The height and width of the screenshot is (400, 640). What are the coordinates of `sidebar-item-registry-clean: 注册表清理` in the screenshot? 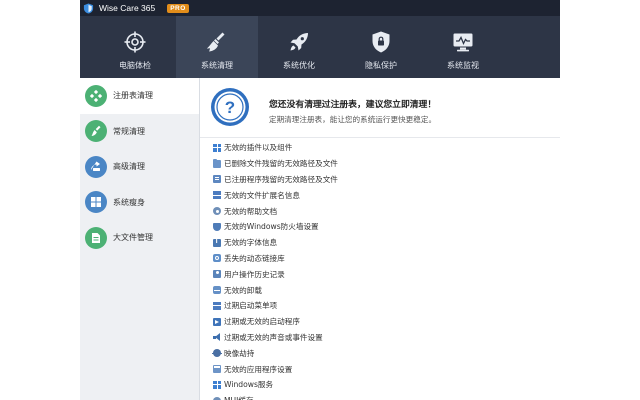 It's located at (139, 96).